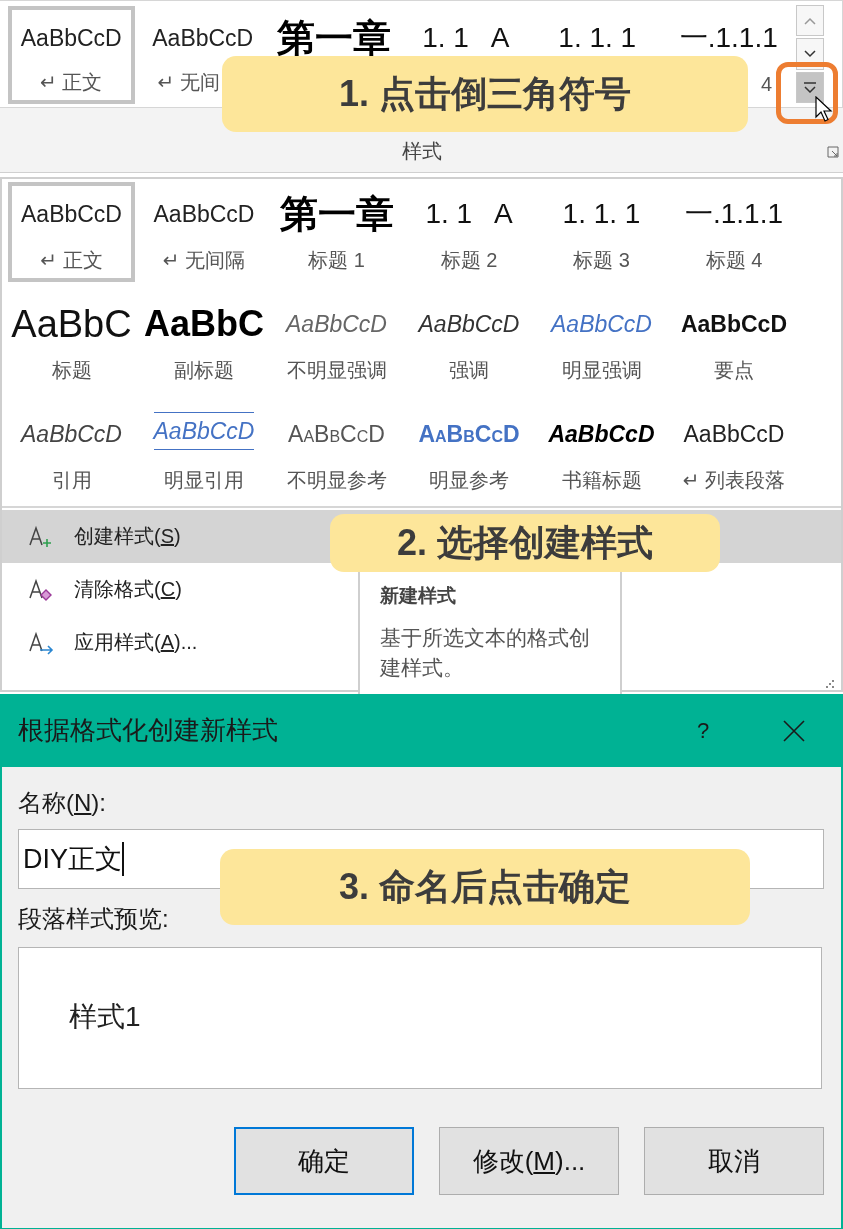 Image resolution: width=843 pixels, height=1229 pixels. What do you see at coordinates (204, 260) in the screenshot?
I see `style-name: ↵ 无间隔` at bounding box center [204, 260].